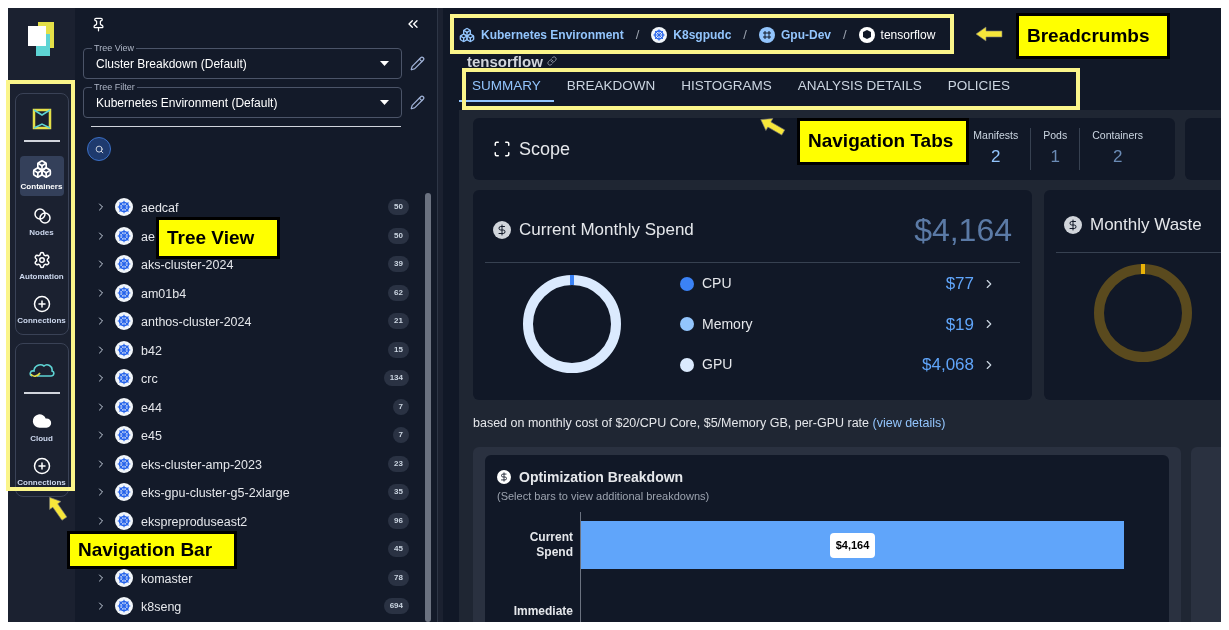 The width and height of the screenshot is (1229, 630). What do you see at coordinates (396, 606) in the screenshot?
I see `count-badge: 694` at bounding box center [396, 606].